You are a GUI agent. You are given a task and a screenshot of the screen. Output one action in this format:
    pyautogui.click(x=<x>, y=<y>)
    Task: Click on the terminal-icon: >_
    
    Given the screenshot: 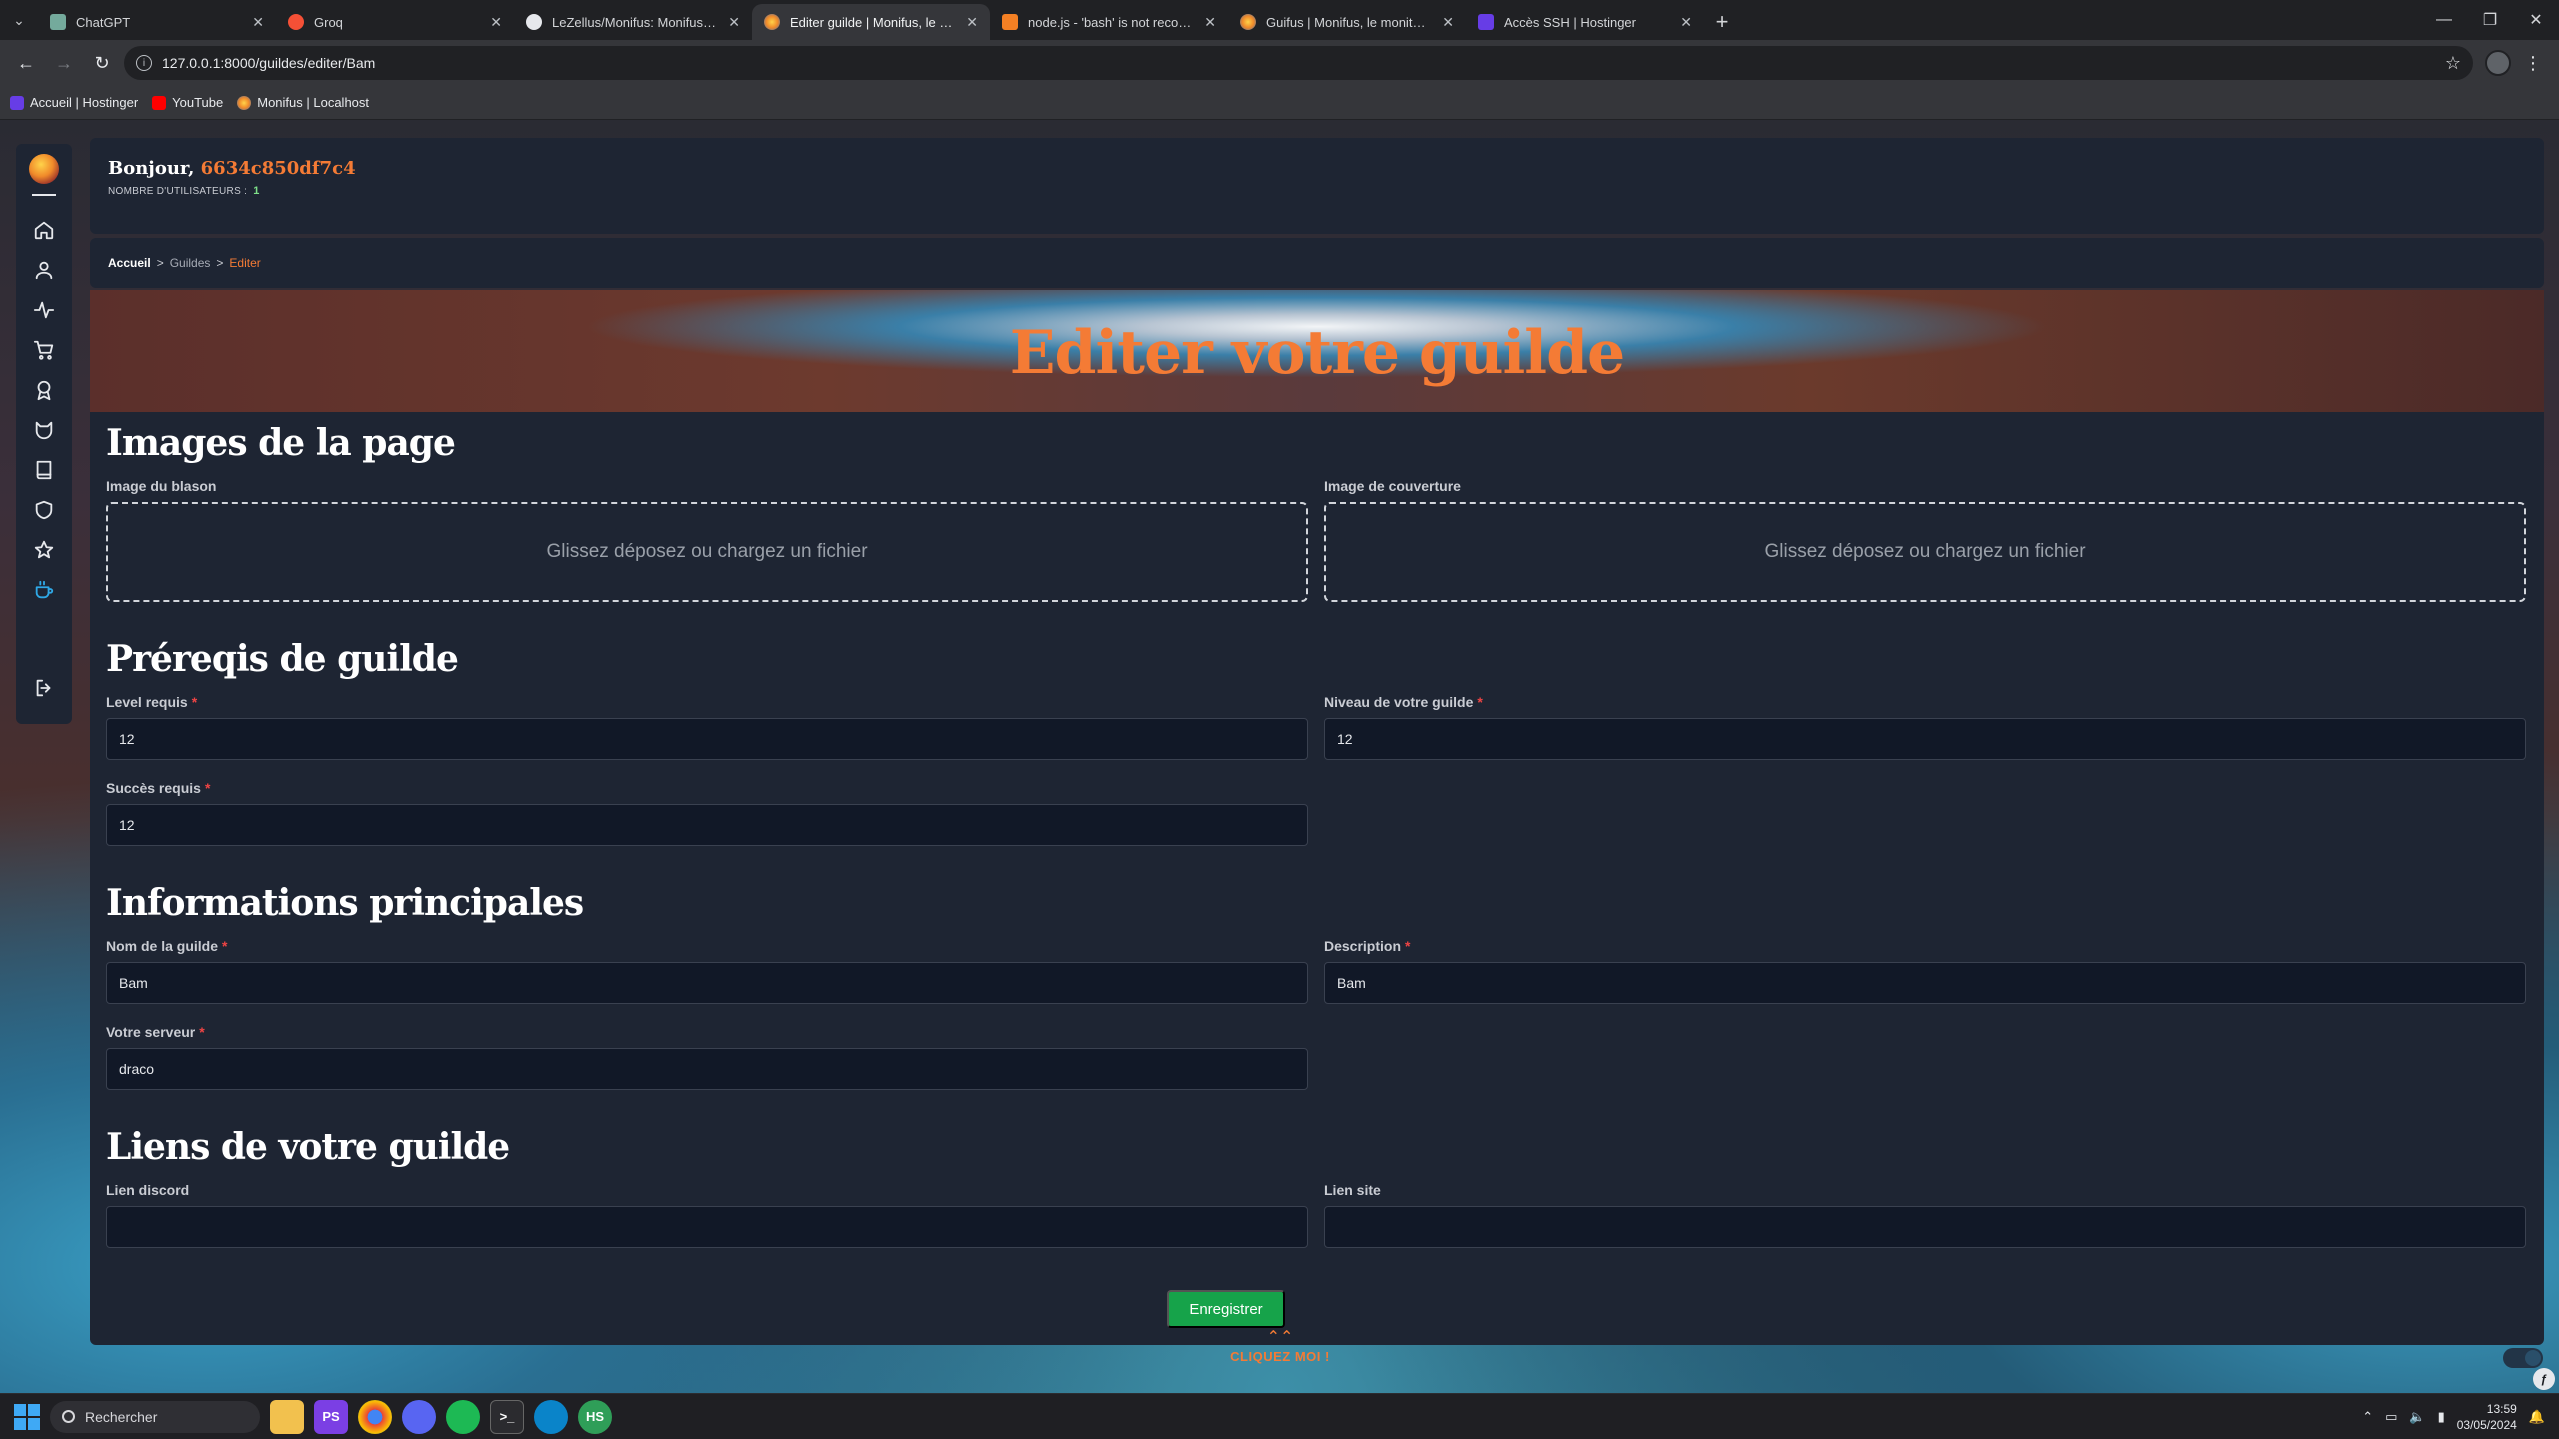 What is the action you would take?
    pyautogui.click(x=507, y=1416)
    